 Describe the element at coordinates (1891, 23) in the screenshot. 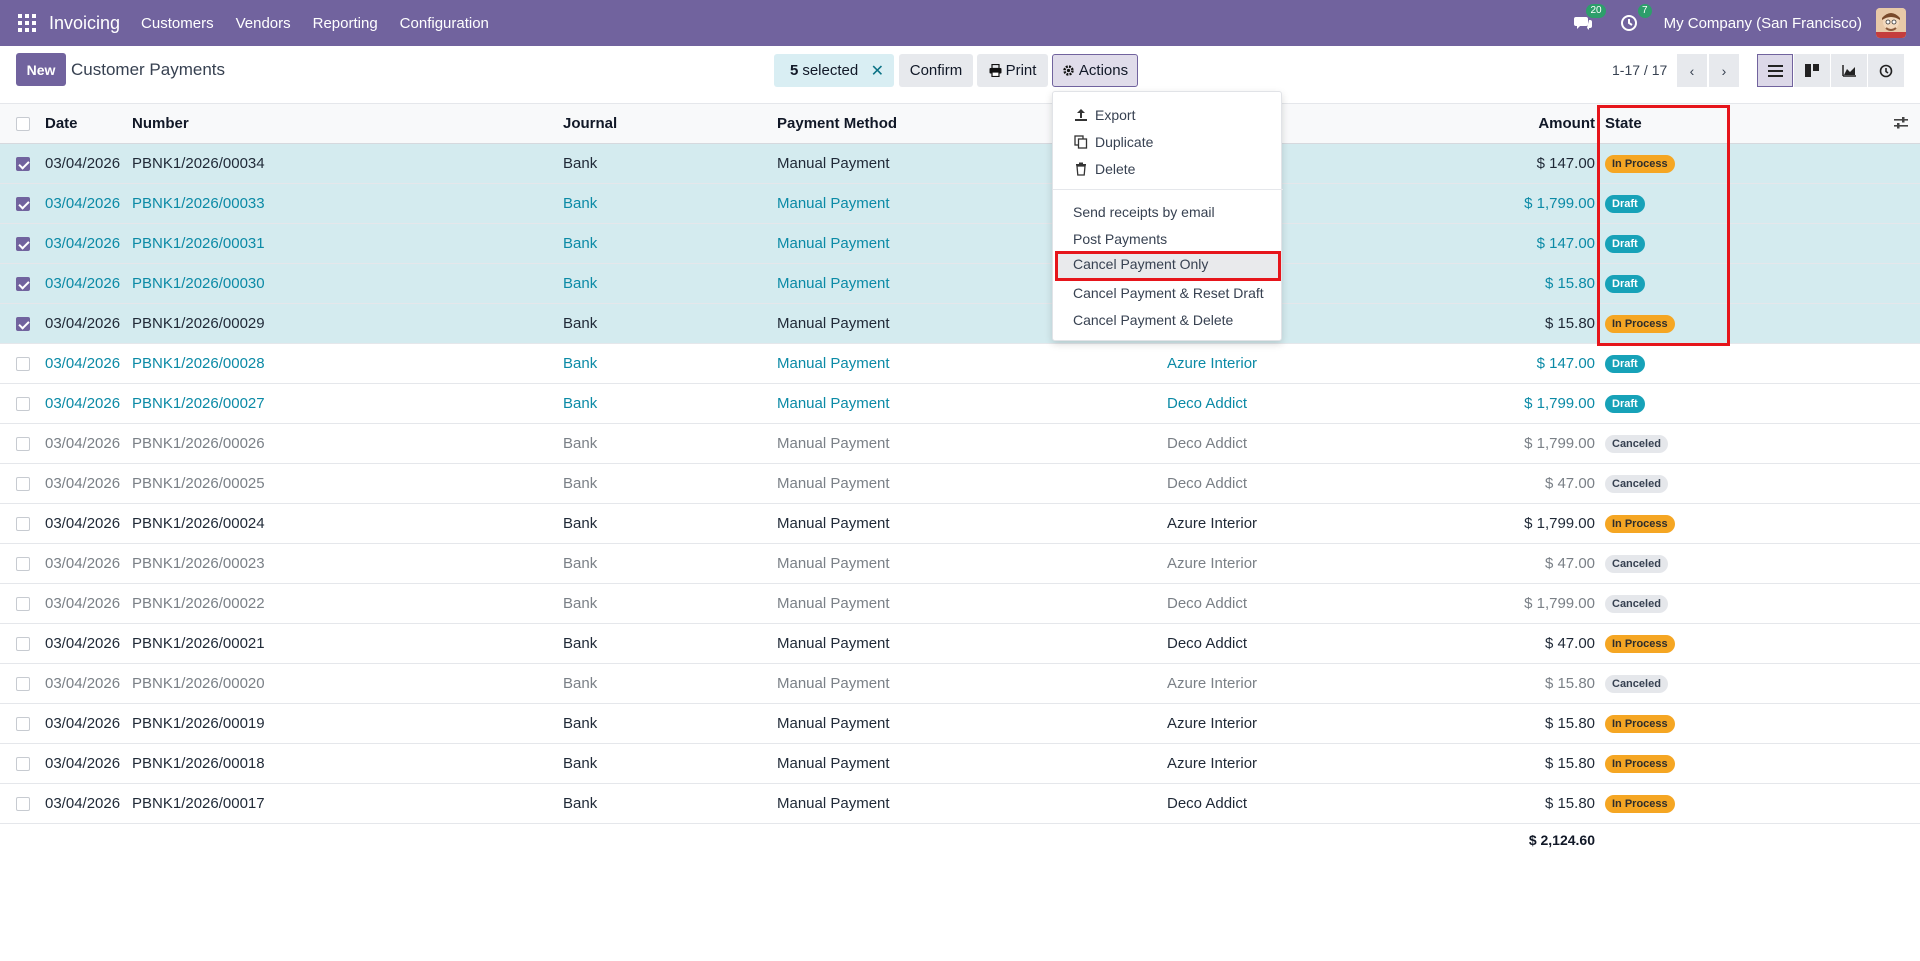

I see `user-avatar` at that location.